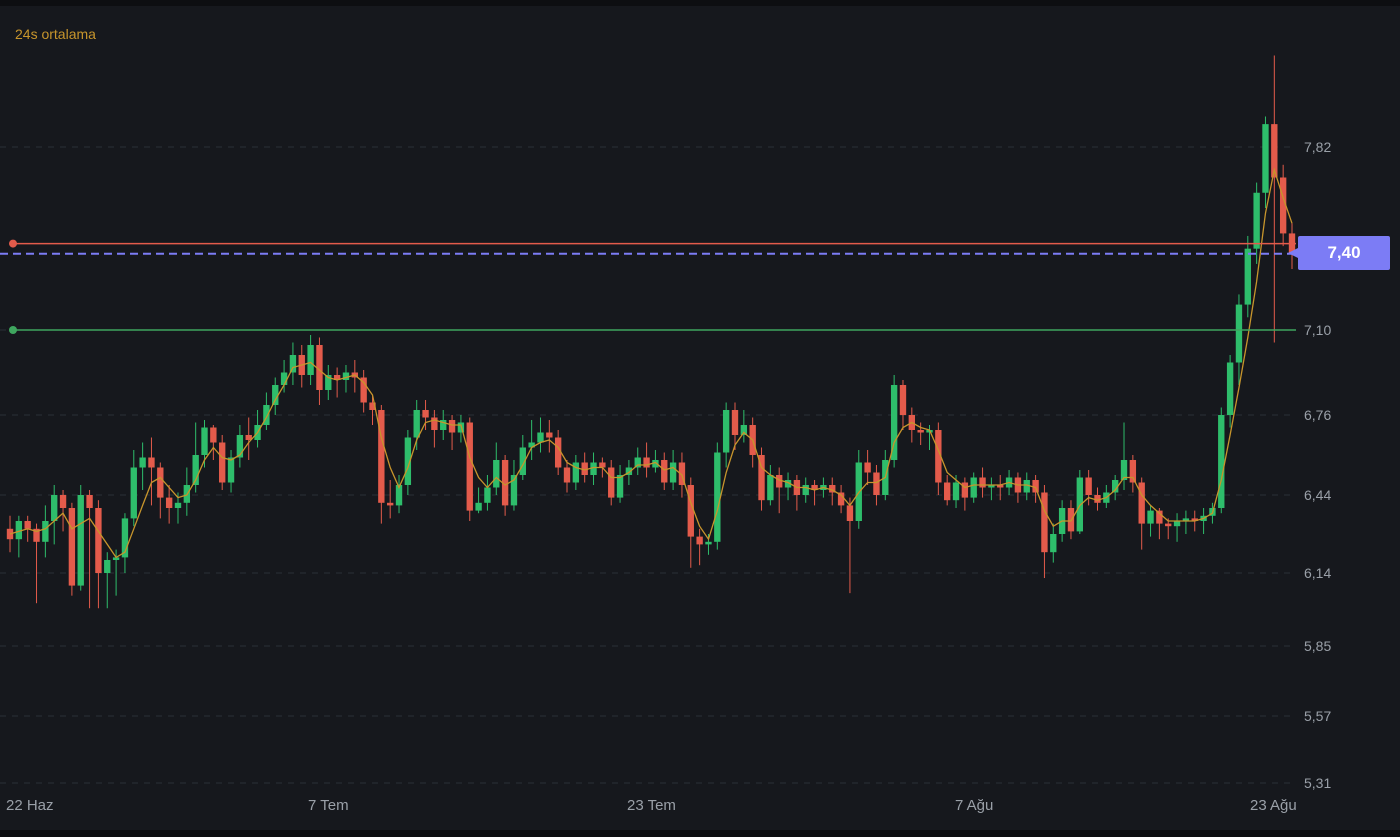  Describe the element at coordinates (30, 805) in the screenshot. I see `x-tick-label: 22 Haz` at that location.